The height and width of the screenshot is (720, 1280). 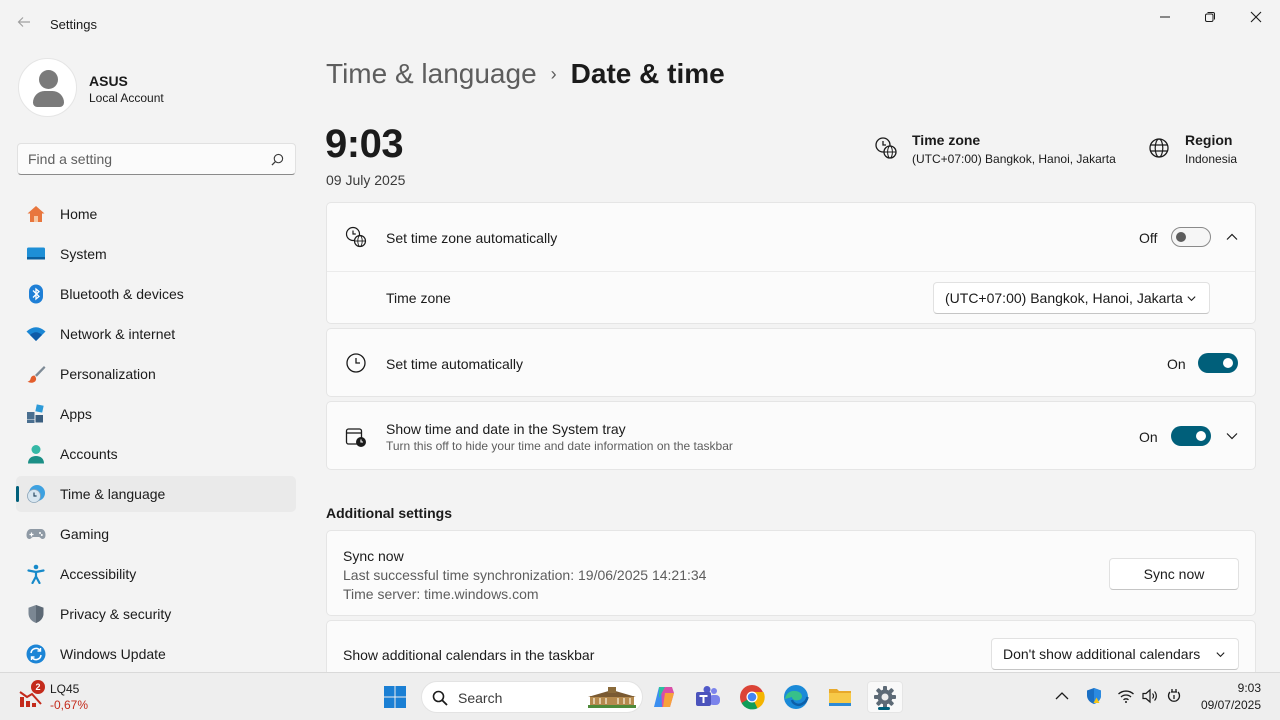 I want to click on sync-title: Sync now, so click(x=373, y=556).